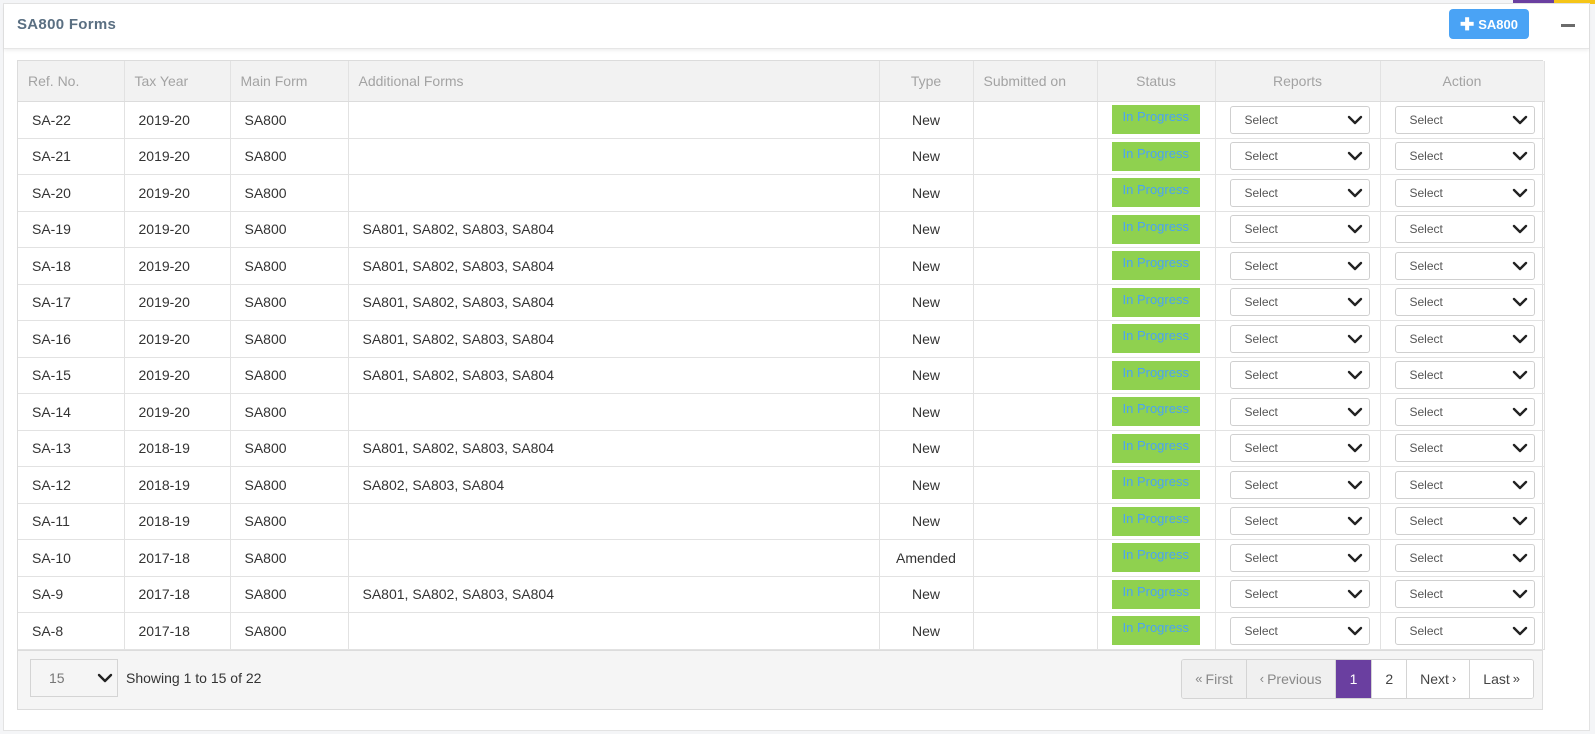  What do you see at coordinates (1434, 678) in the screenshot?
I see `pagination-next-label: Next` at bounding box center [1434, 678].